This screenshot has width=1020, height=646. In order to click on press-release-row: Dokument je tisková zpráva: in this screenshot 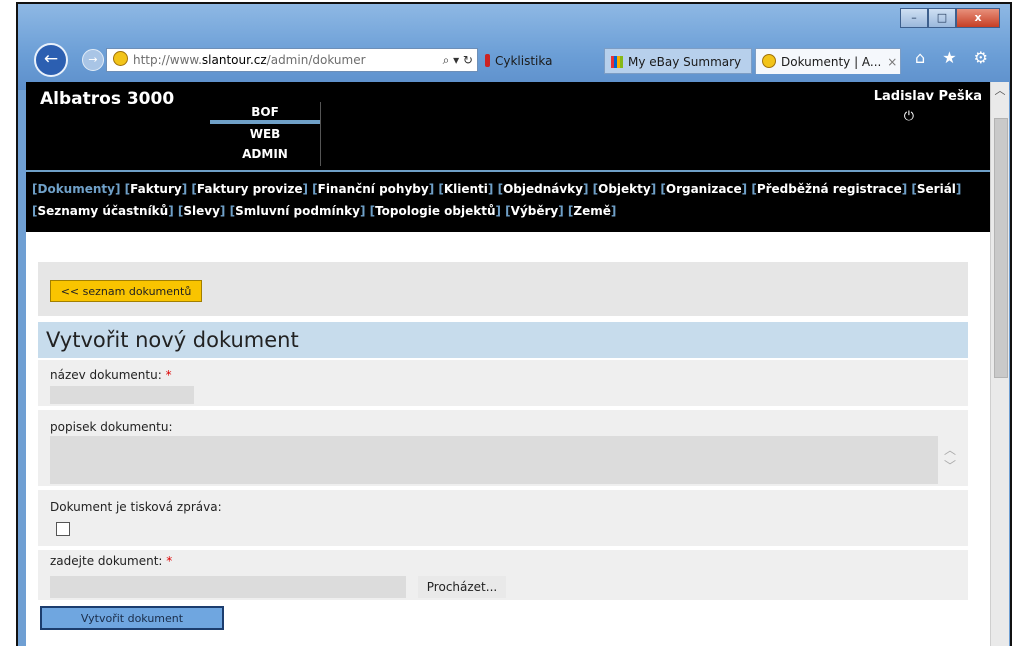, I will do `click(503, 518)`.